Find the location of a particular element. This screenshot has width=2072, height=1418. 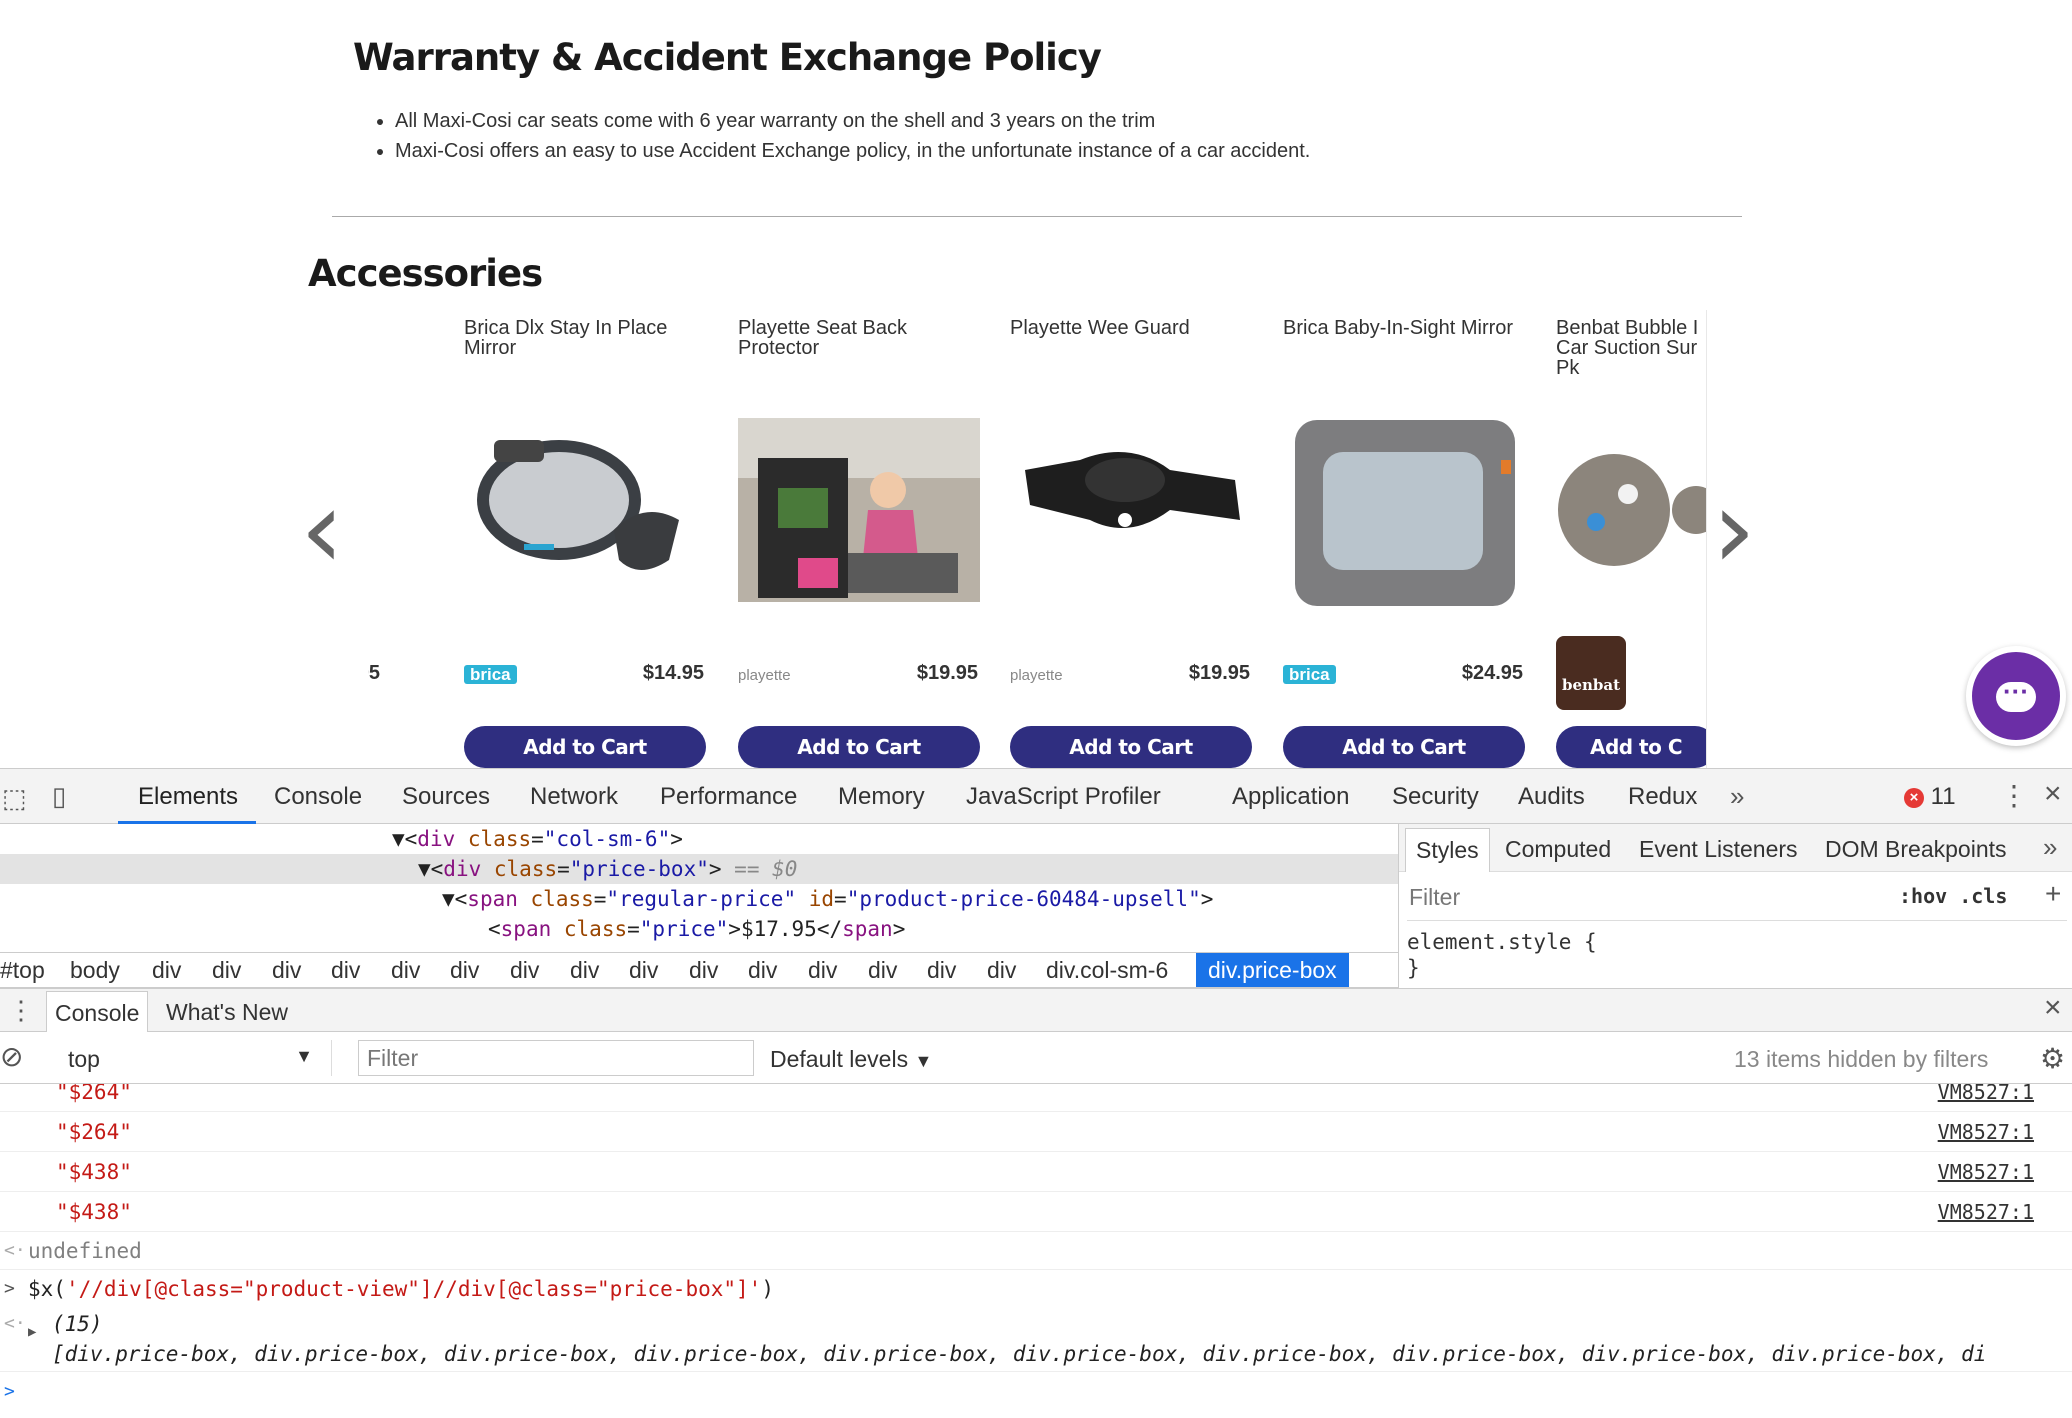

console-prompt: > is located at coordinates (1036, 1392).